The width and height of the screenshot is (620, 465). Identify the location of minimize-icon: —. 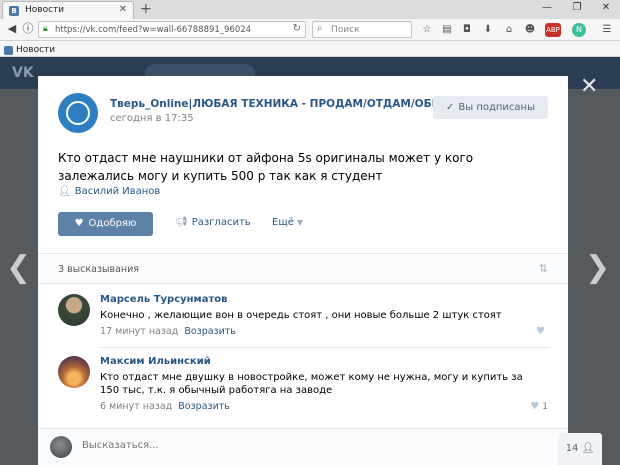
(547, 7).